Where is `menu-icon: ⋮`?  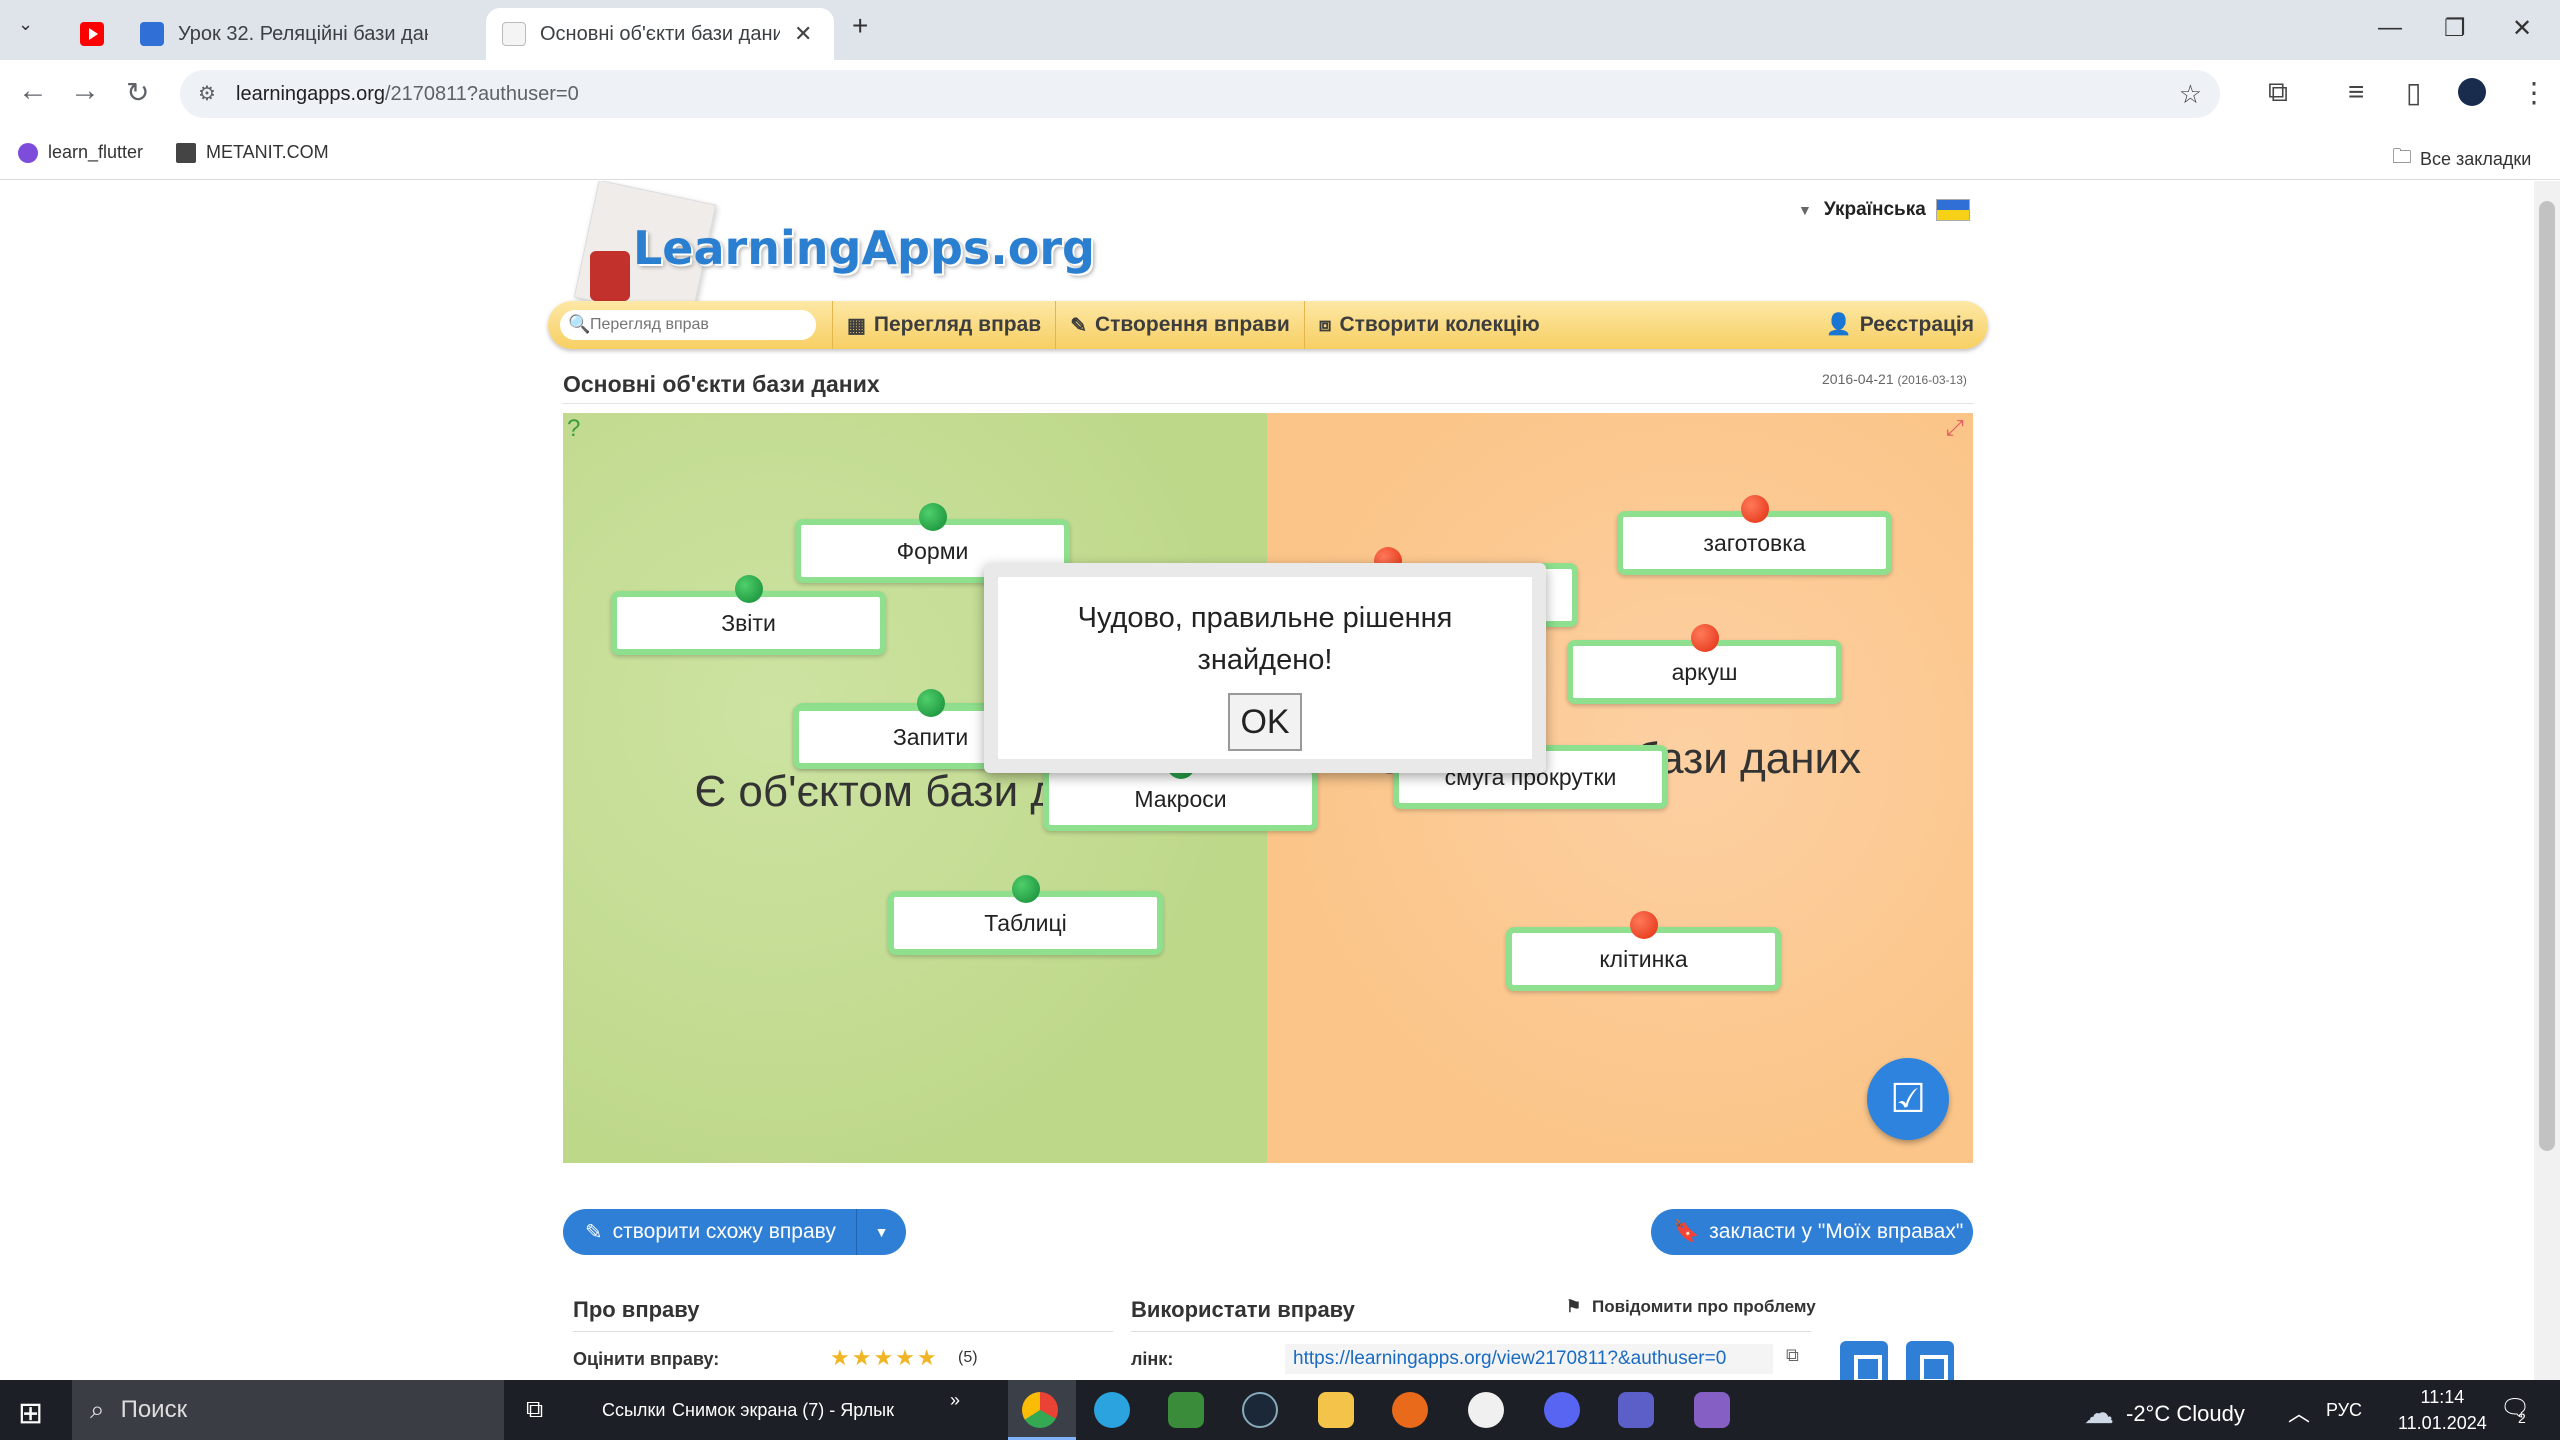
menu-icon: ⋮ is located at coordinates (2534, 92).